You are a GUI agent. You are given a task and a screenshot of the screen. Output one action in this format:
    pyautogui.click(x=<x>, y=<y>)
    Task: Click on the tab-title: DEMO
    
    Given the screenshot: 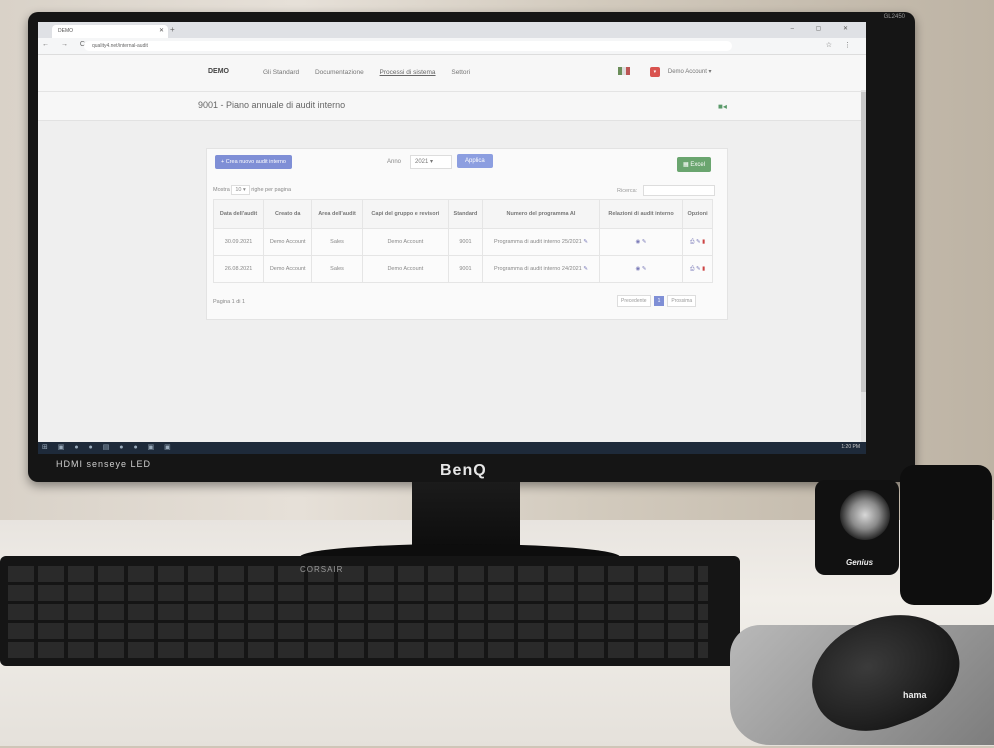 What is the action you would take?
    pyautogui.click(x=65, y=31)
    